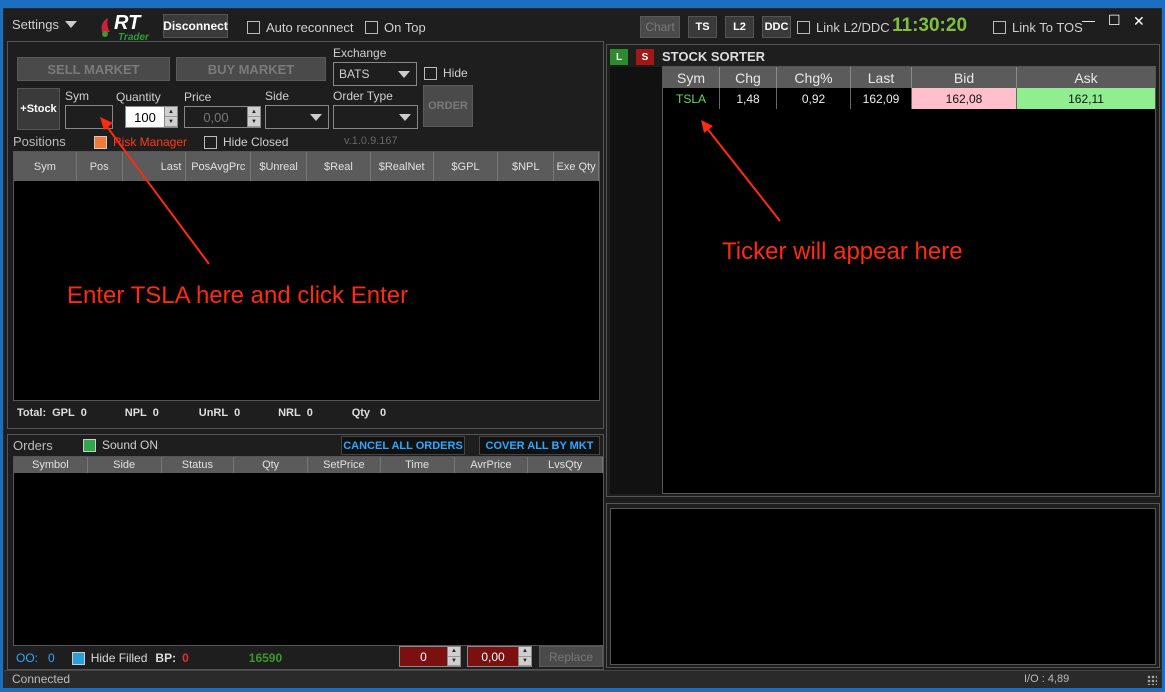 The width and height of the screenshot is (1165, 692). I want to click on status-bar: Connected I/O : 4,89, so click(582, 679).